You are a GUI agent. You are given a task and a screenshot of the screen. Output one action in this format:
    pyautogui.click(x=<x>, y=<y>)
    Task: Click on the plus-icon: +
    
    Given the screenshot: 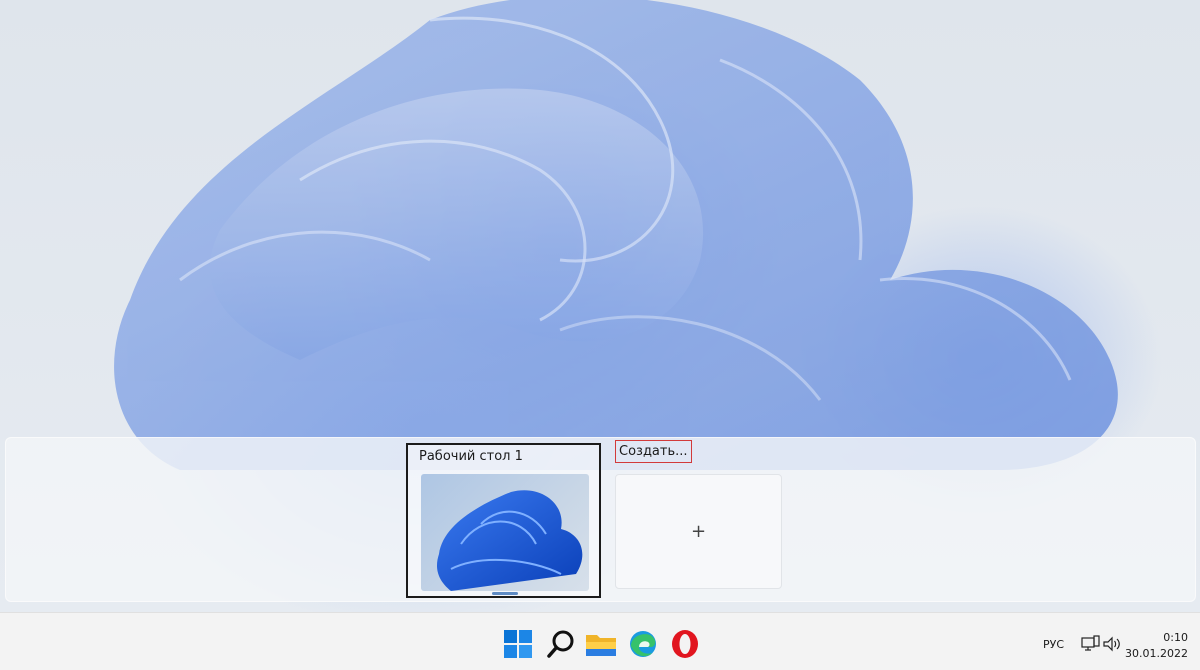 What is the action you would take?
    pyautogui.click(x=698, y=531)
    